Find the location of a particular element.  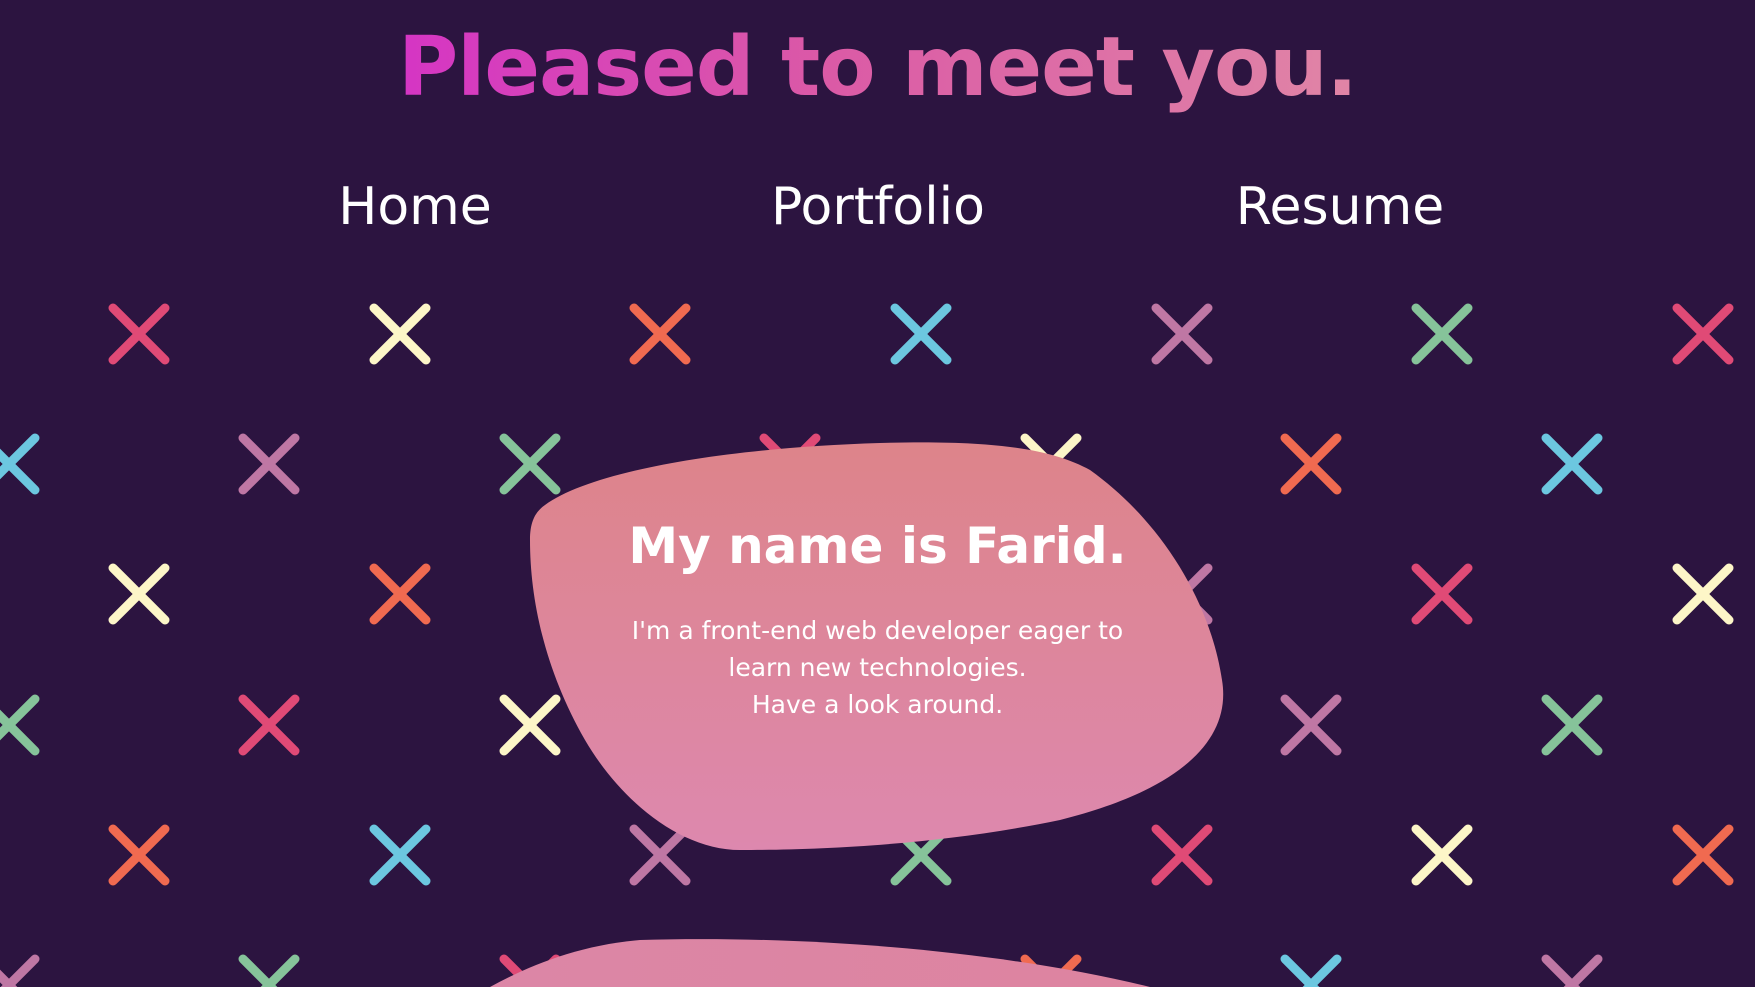

nav-link-resume: Resume is located at coordinates (1340, 207).